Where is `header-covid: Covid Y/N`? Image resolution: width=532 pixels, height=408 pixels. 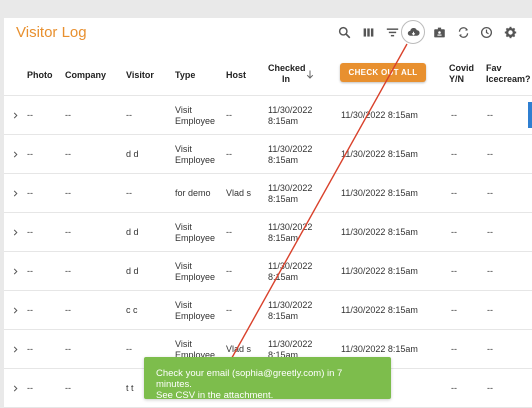
header-covid: Covid Y/N is located at coordinates (464, 74).